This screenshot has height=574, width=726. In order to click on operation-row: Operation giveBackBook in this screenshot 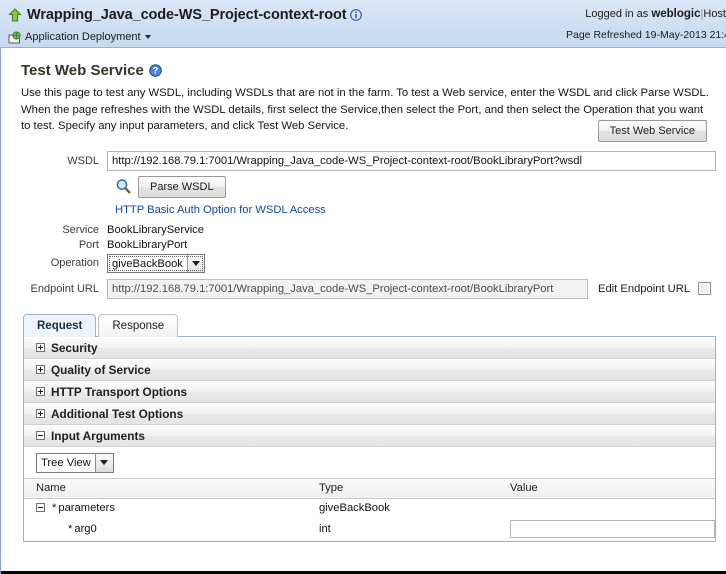, I will do `click(368, 263)`.